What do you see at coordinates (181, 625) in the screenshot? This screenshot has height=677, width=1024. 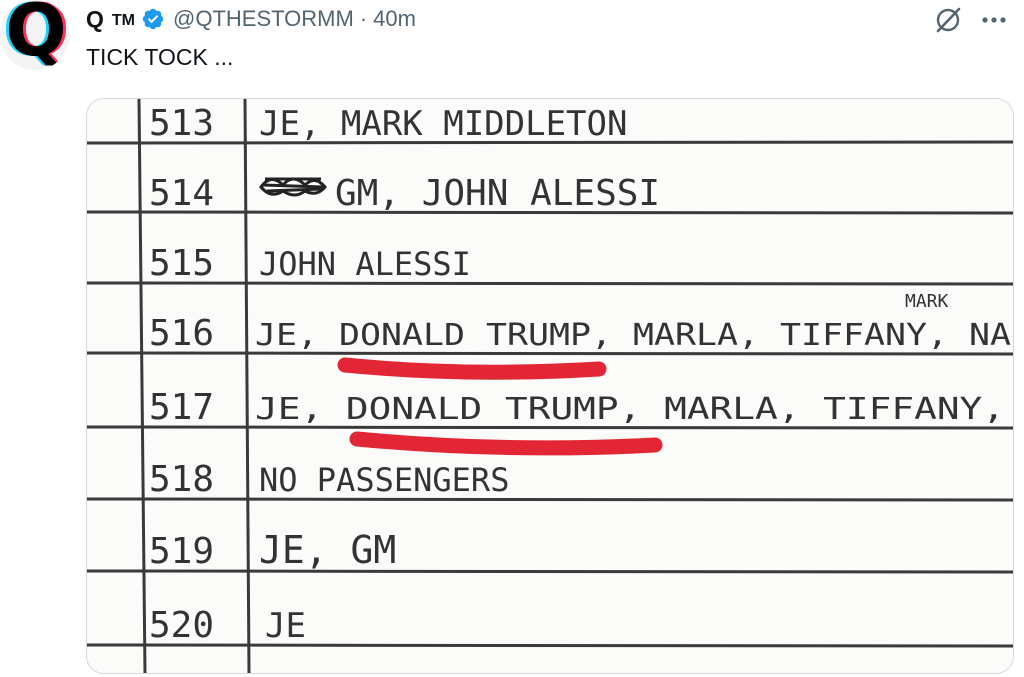 I see `row-number-520: 520` at bounding box center [181, 625].